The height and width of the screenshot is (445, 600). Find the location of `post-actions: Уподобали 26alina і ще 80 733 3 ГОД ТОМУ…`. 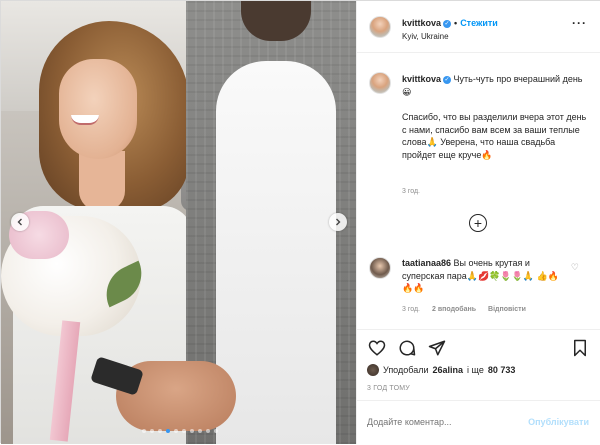

post-actions: Уподобали 26alina і ще 80 733 3 ГОД ТОМУ… is located at coordinates (478, 386).